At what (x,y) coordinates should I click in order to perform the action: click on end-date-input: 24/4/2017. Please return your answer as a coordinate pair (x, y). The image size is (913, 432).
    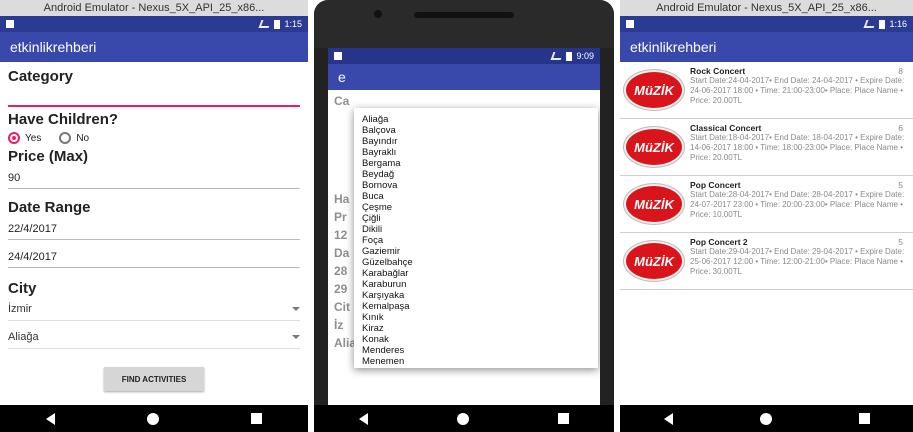
    Looking at the image, I should click on (154, 257).